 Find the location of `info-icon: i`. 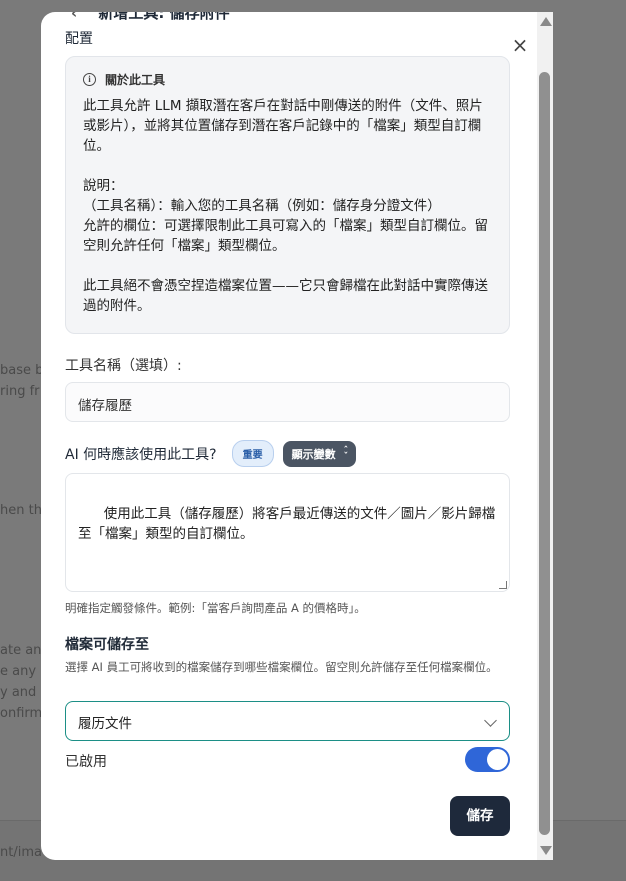

info-icon: i is located at coordinates (89, 79).